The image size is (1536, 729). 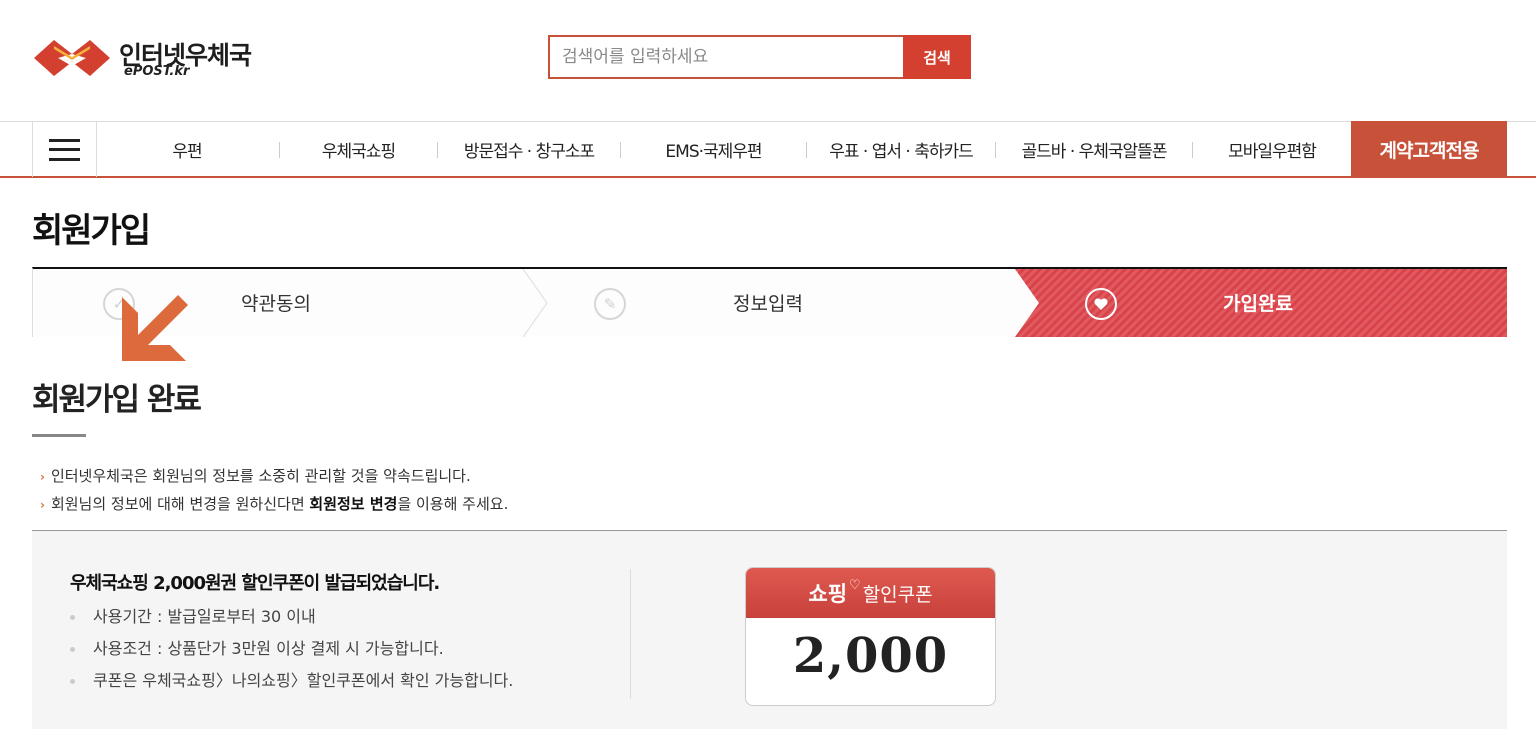 What do you see at coordinates (59, 435) in the screenshot?
I see `title-underline` at bounding box center [59, 435].